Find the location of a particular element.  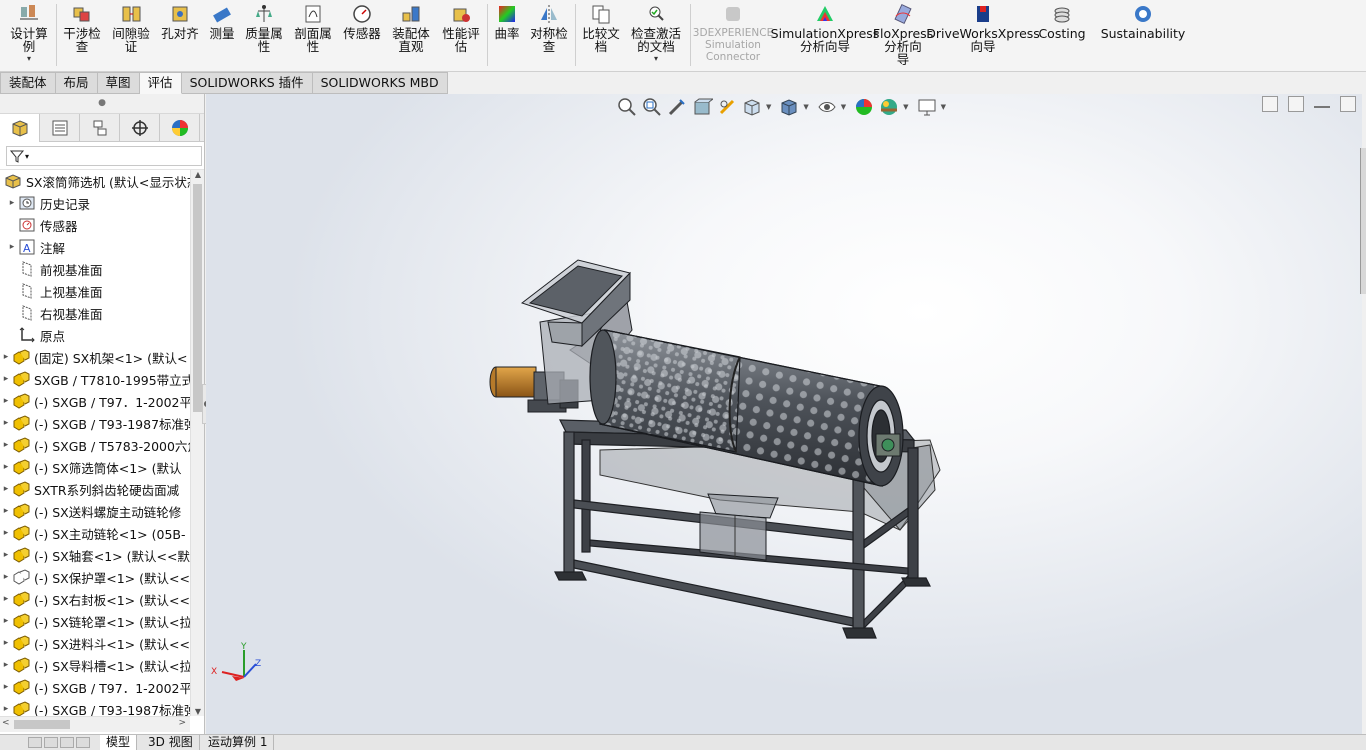

interference-check-button: 干涉检 查 is located at coordinates (82, 33).